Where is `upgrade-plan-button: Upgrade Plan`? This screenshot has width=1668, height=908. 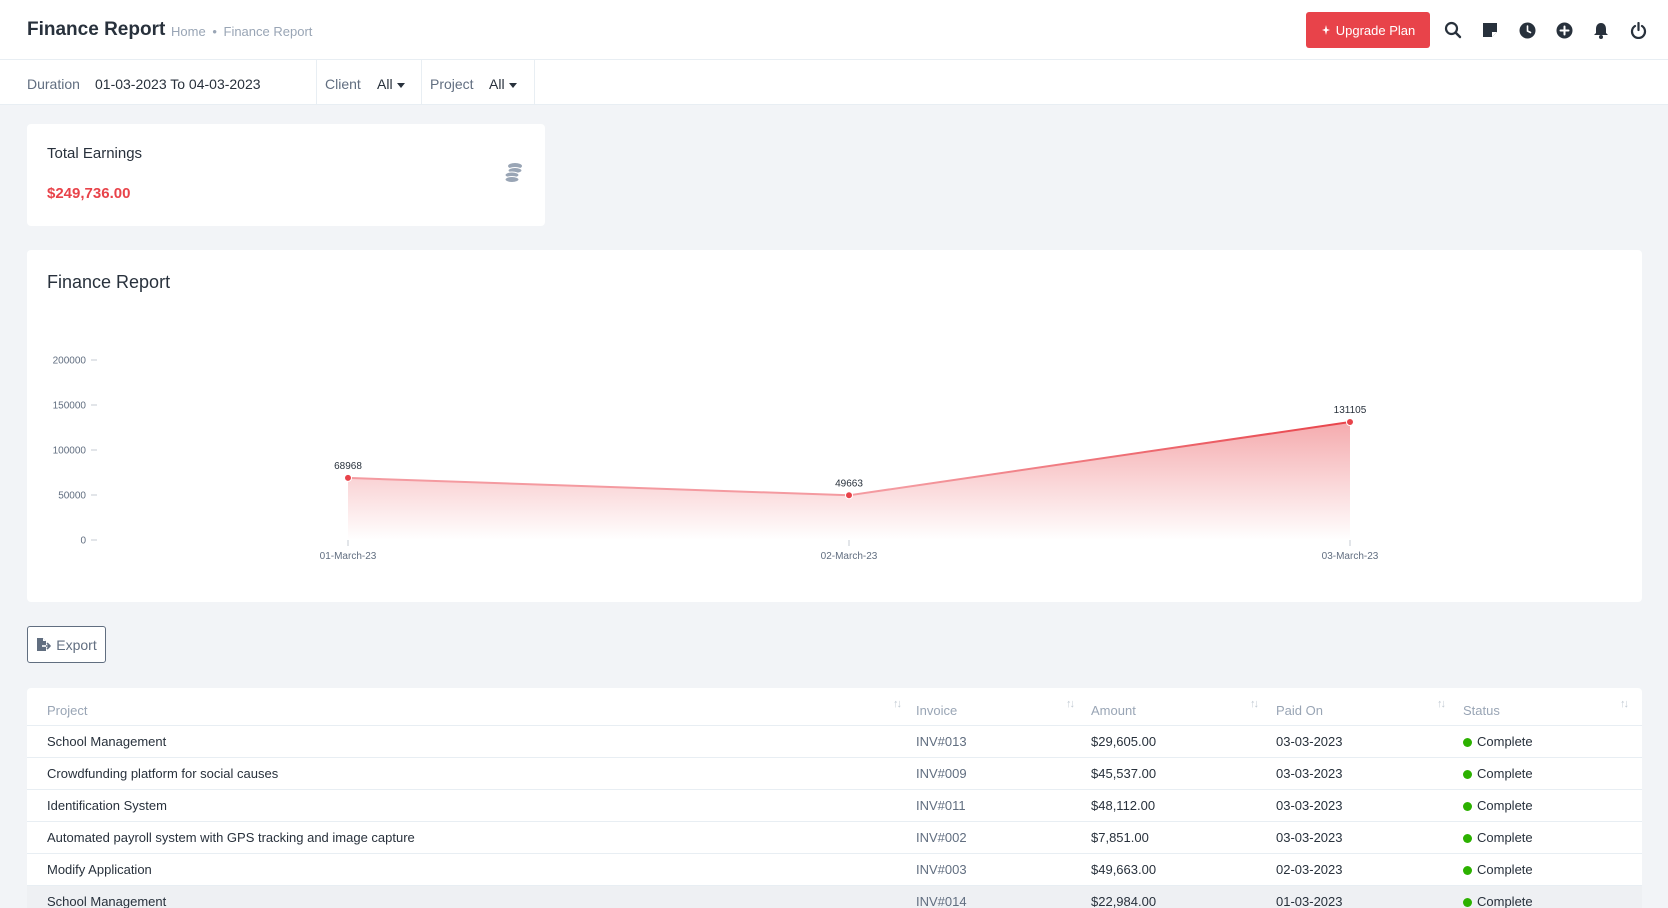 upgrade-plan-button: Upgrade Plan is located at coordinates (1368, 30).